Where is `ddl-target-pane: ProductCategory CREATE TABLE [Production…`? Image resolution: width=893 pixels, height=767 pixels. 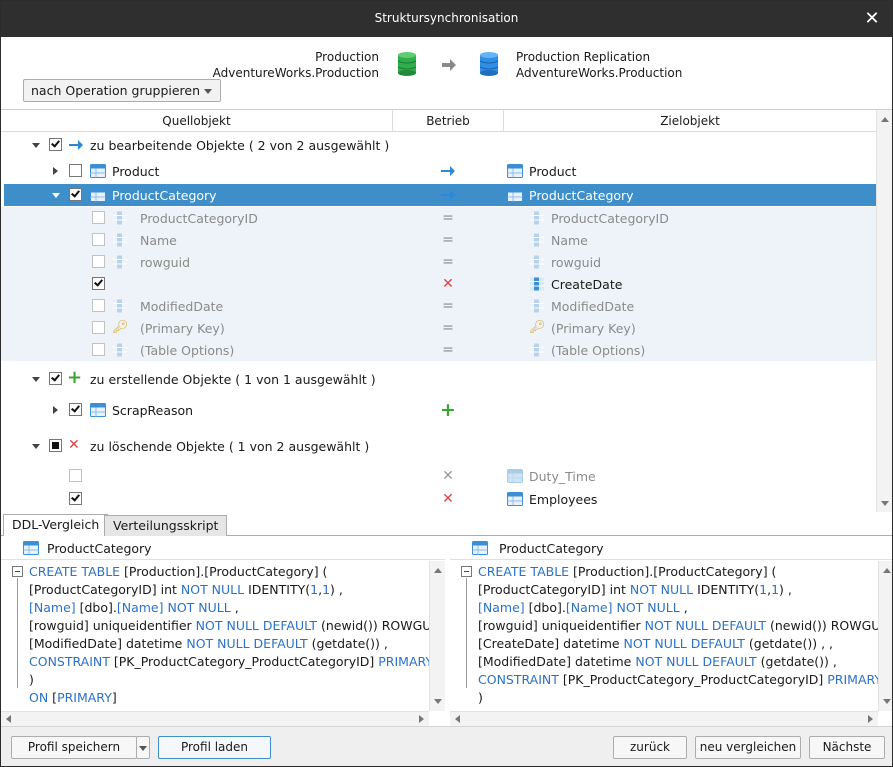 ddl-target-pane: ProductCategory CREATE TABLE [Production… is located at coordinates (671, 631).